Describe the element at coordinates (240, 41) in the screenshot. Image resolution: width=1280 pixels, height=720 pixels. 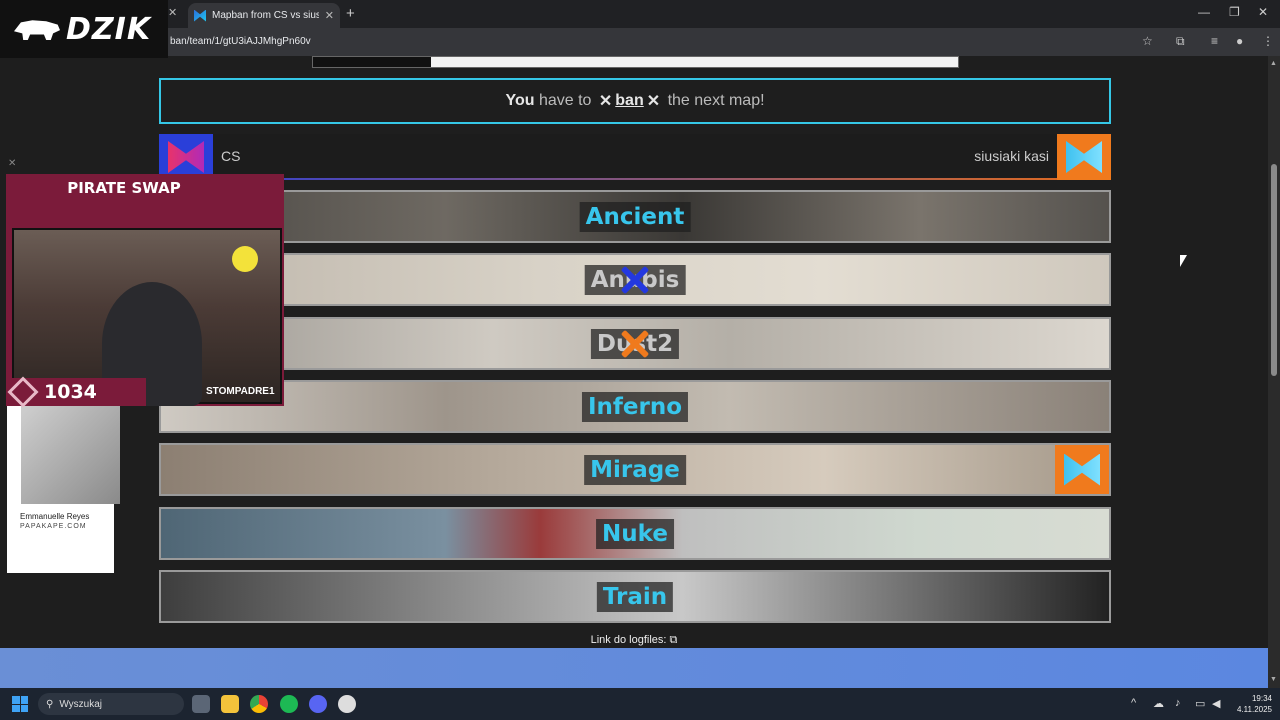
I see `url-text: ban/team/1/gtU3iAJJMhgPn60v` at that location.